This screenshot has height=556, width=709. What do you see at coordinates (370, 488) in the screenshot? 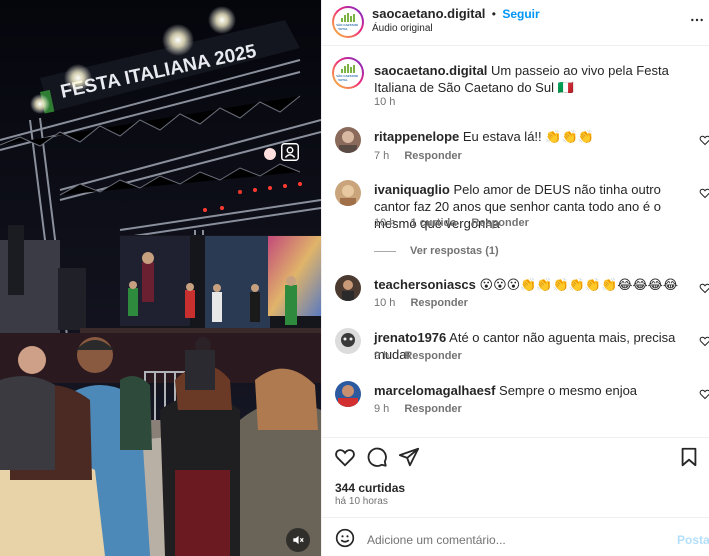
I see `likes-count: 344 curtidas` at bounding box center [370, 488].